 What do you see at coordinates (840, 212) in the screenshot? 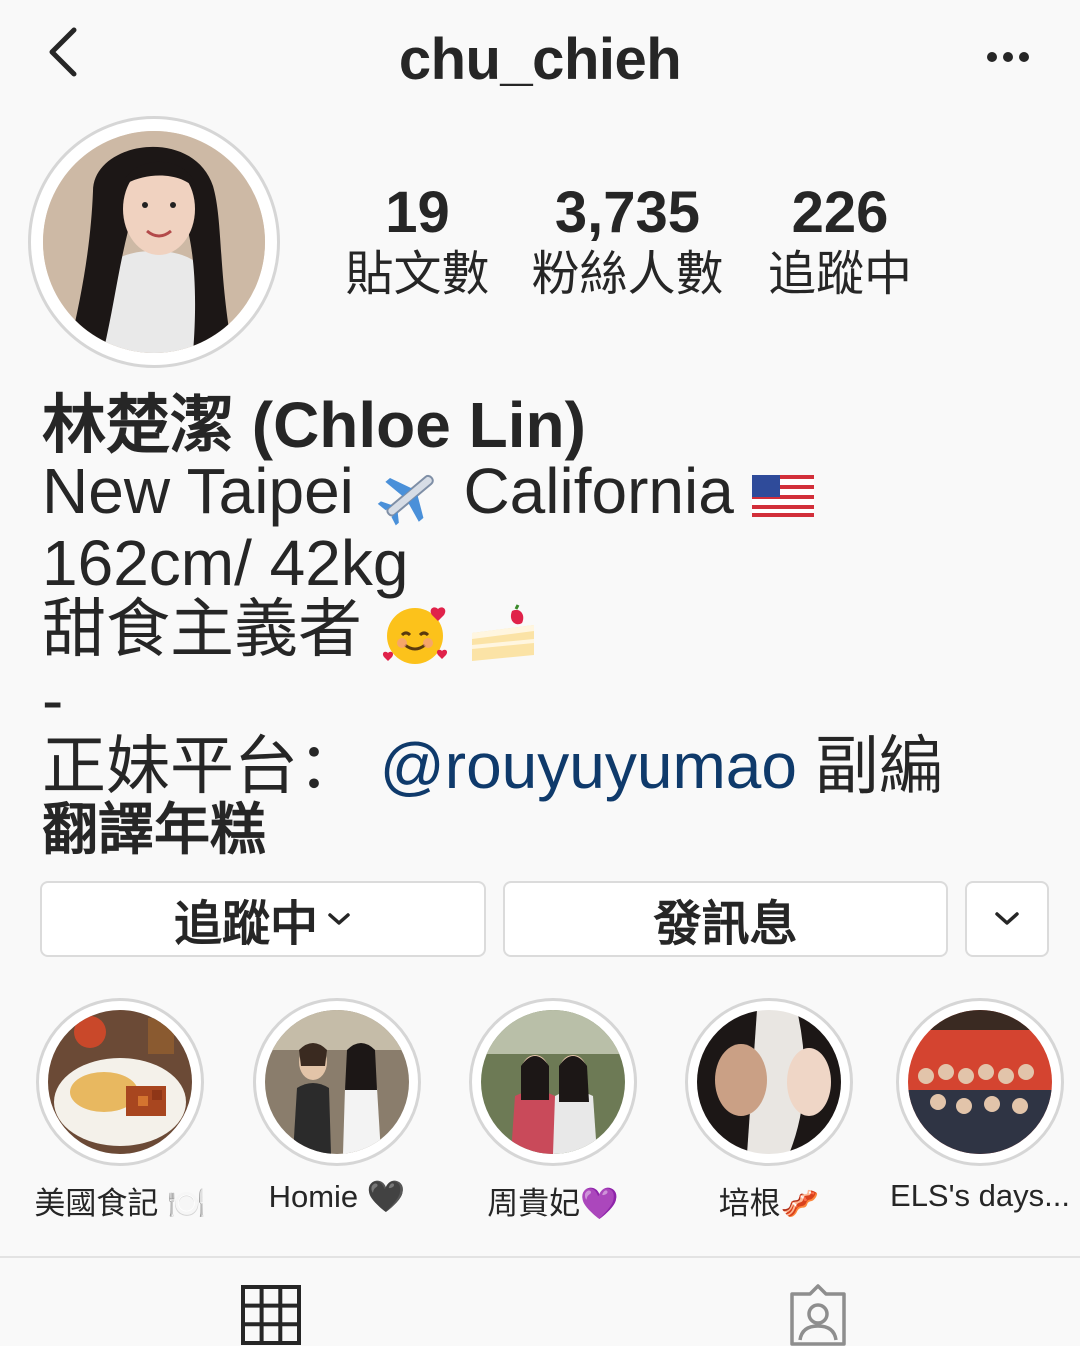
I see `following-count: 226` at bounding box center [840, 212].